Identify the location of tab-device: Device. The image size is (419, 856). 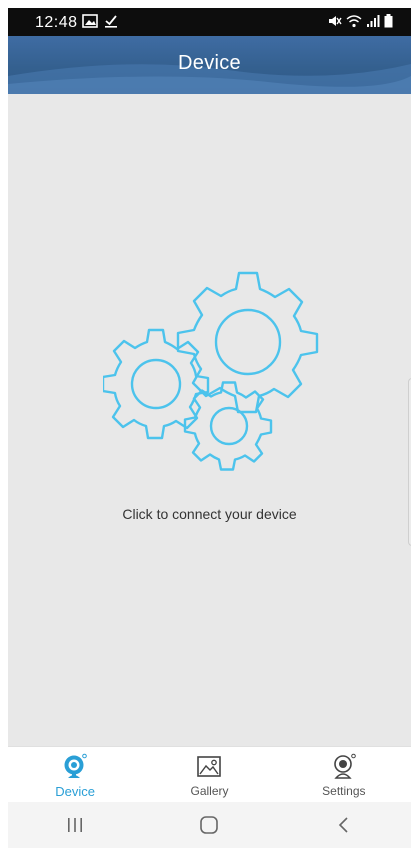
(75, 775).